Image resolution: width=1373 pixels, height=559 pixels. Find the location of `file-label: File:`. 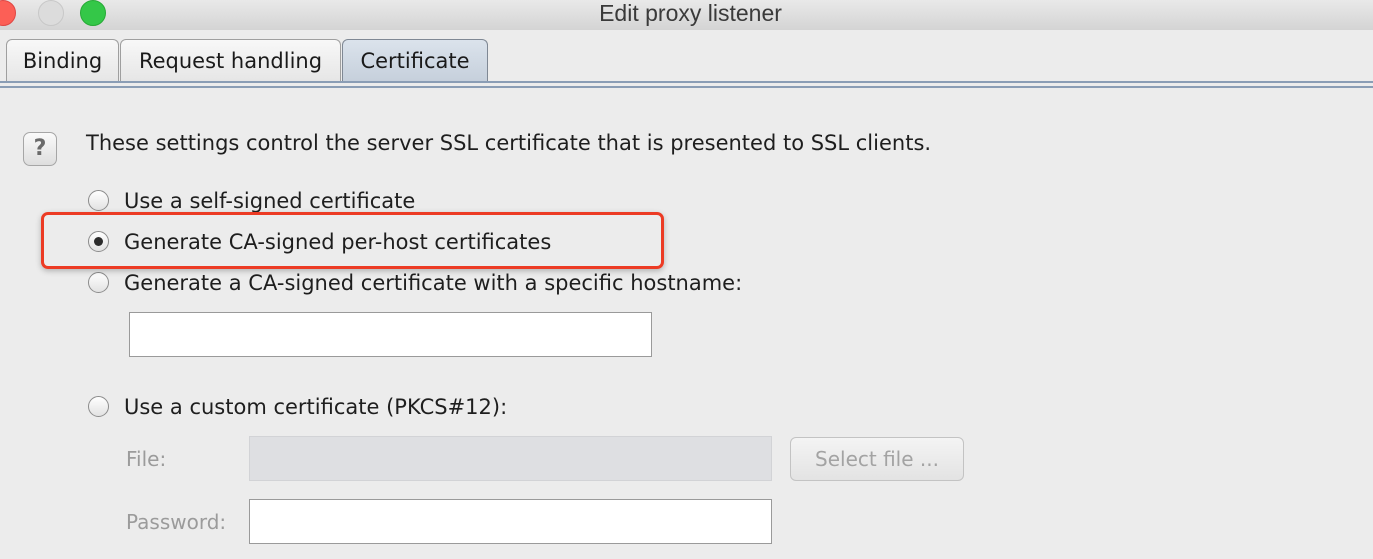

file-label: File: is located at coordinates (146, 459).